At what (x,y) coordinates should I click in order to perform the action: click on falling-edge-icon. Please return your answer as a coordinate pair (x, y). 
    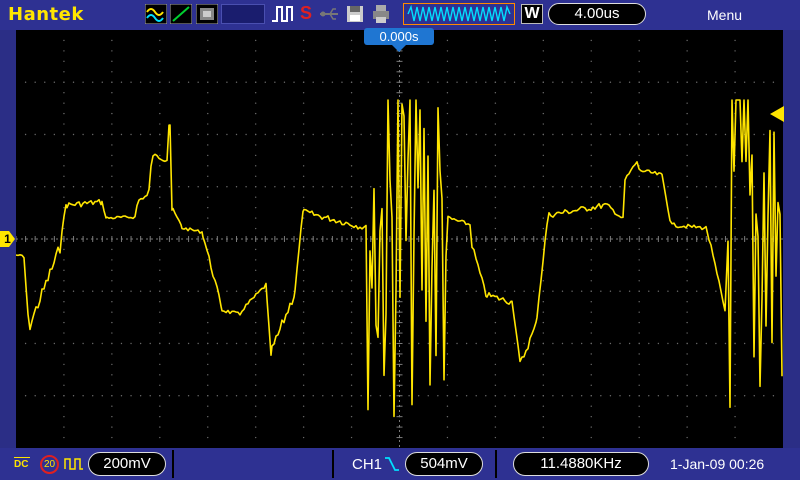
    Looking at the image, I should click on (392, 464).